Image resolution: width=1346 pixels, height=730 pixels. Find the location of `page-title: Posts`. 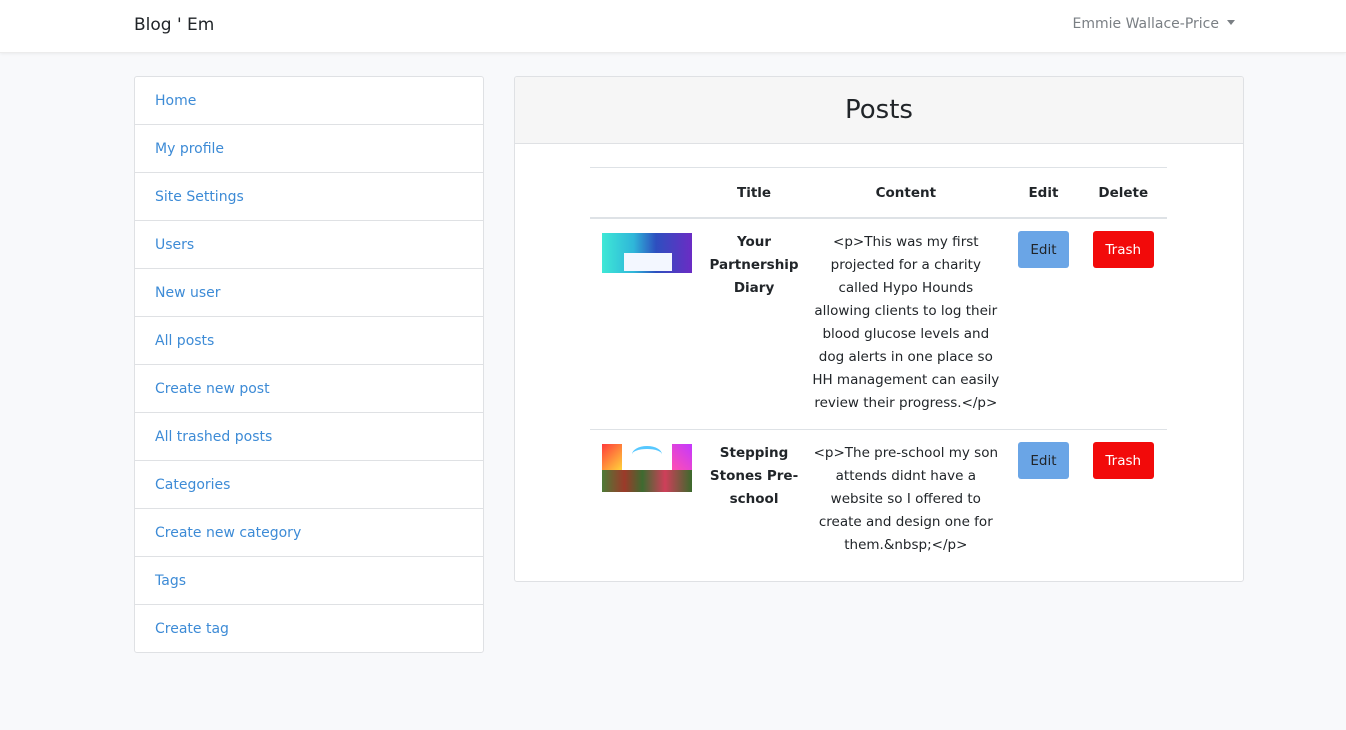

page-title: Posts is located at coordinates (879, 110).